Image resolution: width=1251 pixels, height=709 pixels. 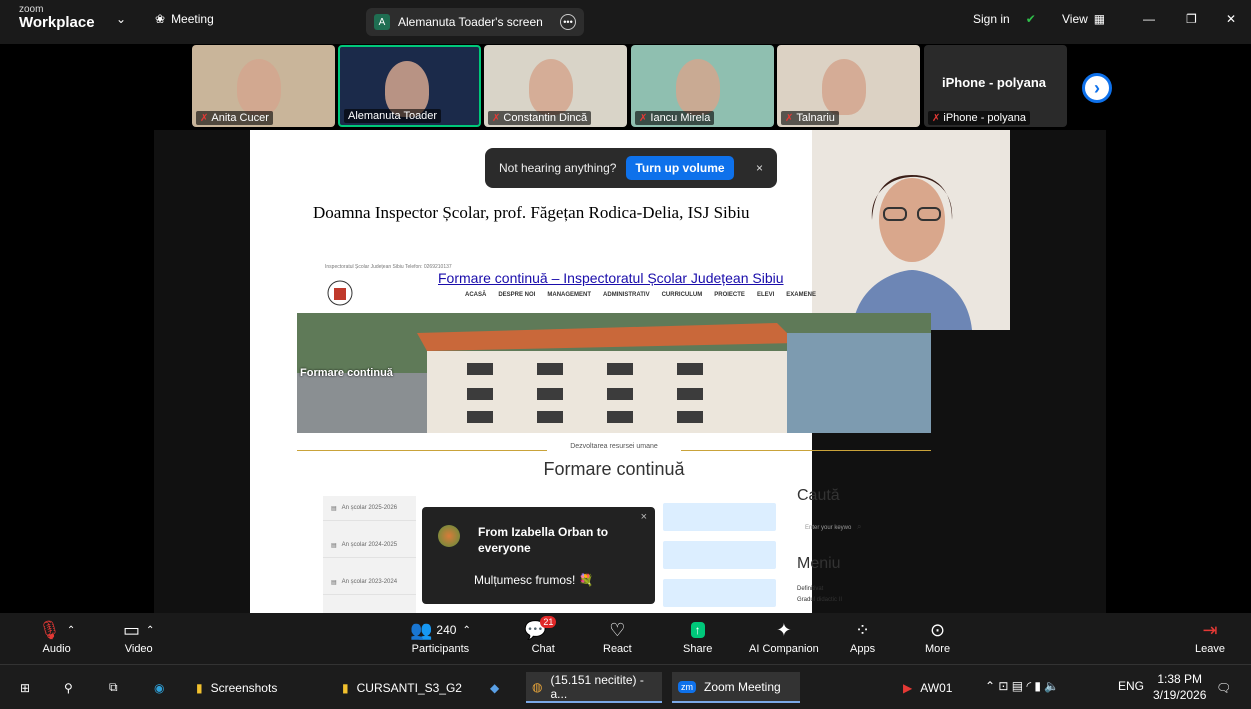 I want to click on share-button: ↑ Share, so click(x=697, y=636).